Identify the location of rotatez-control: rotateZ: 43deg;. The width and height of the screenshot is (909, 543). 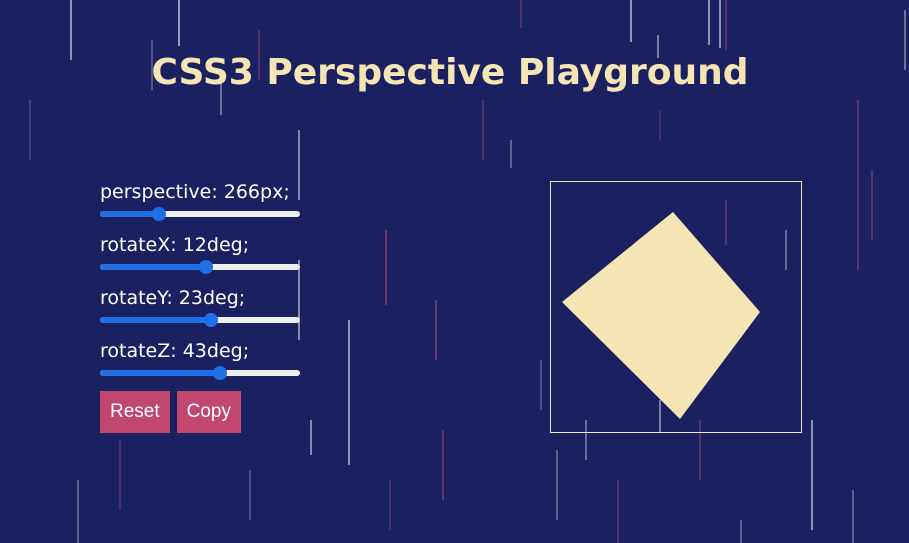
(220, 365).